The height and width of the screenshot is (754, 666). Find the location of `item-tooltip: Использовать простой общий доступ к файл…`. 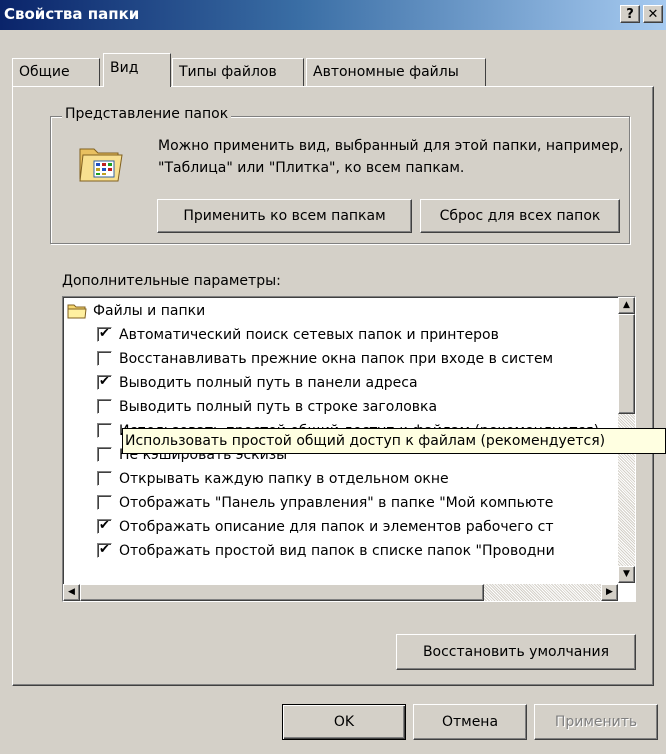

item-tooltip: Использовать простой общий доступ к файл… is located at coordinates (394, 441).